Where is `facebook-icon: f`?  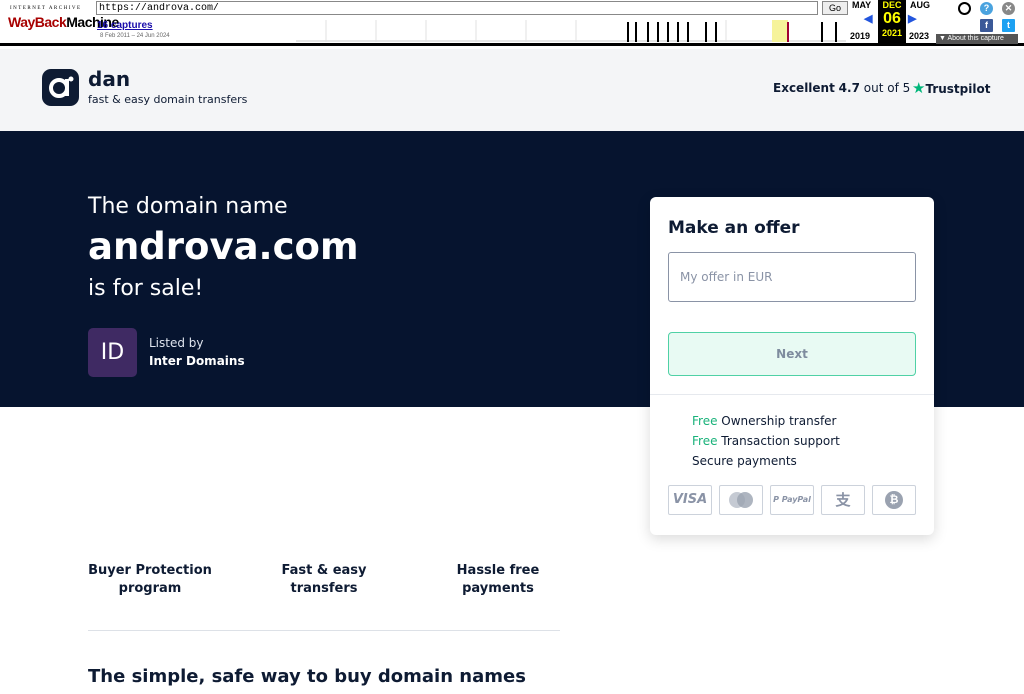
facebook-icon: f is located at coordinates (986, 25).